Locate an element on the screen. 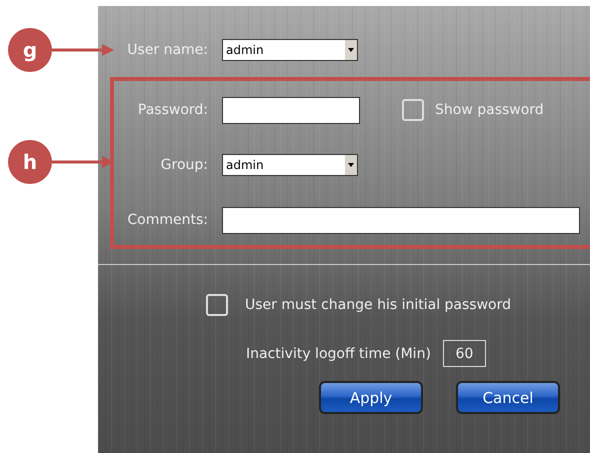 The width and height of the screenshot is (590, 453). dialog-button: Apply is located at coordinates (371, 397).